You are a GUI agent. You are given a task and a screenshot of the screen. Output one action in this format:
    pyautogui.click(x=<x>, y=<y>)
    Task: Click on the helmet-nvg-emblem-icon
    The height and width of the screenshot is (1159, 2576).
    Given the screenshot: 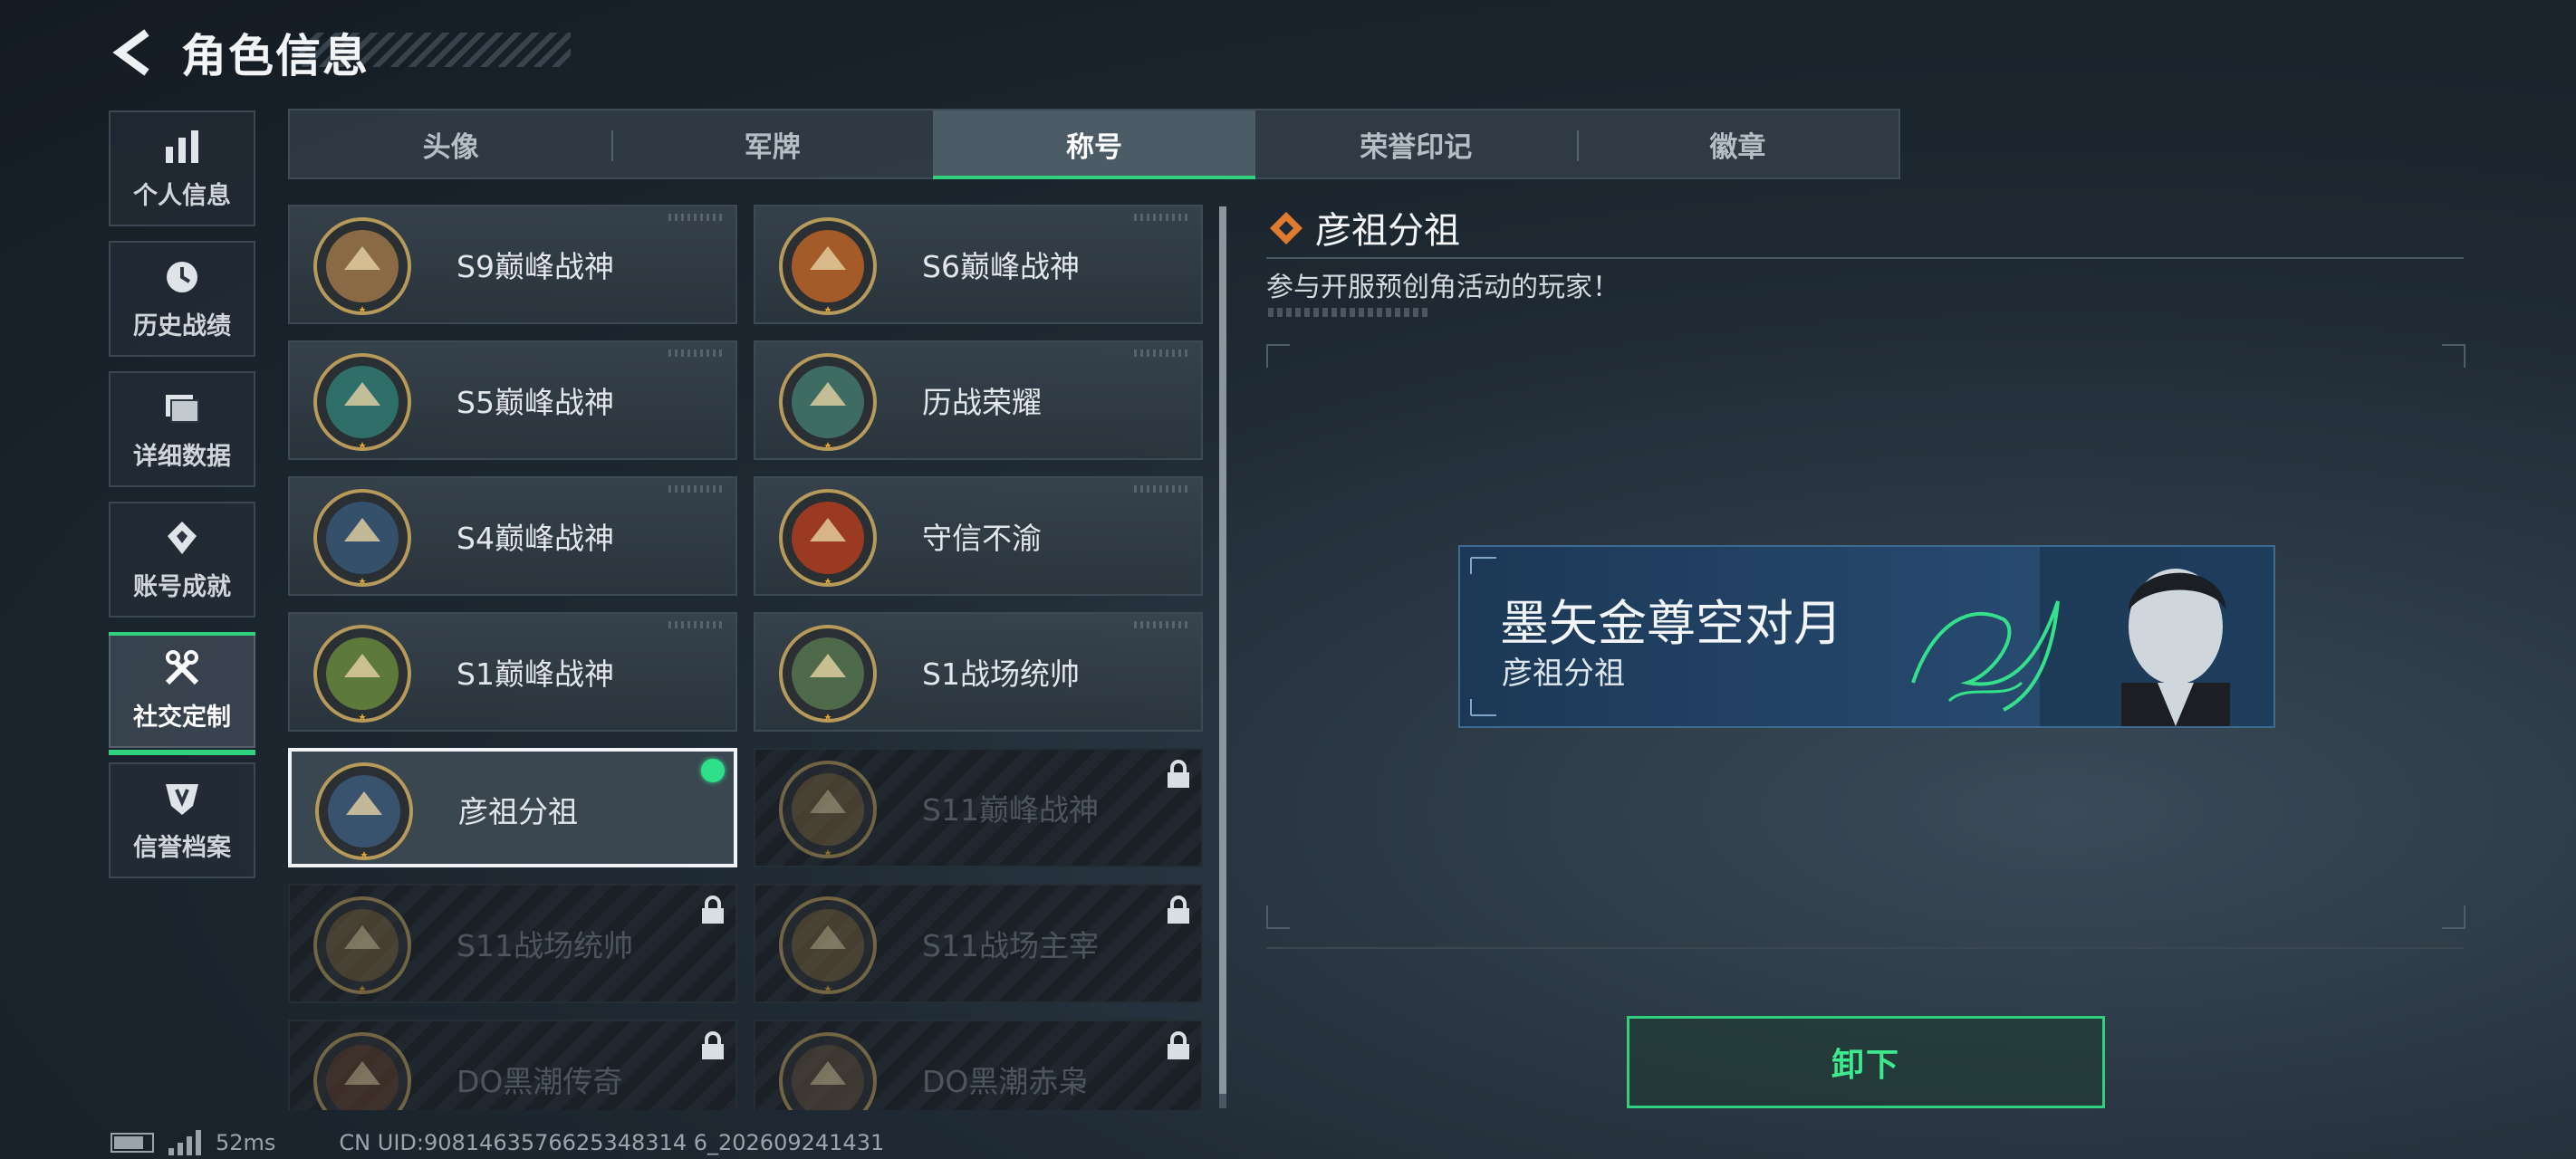 What is the action you would take?
    pyautogui.click(x=362, y=538)
    